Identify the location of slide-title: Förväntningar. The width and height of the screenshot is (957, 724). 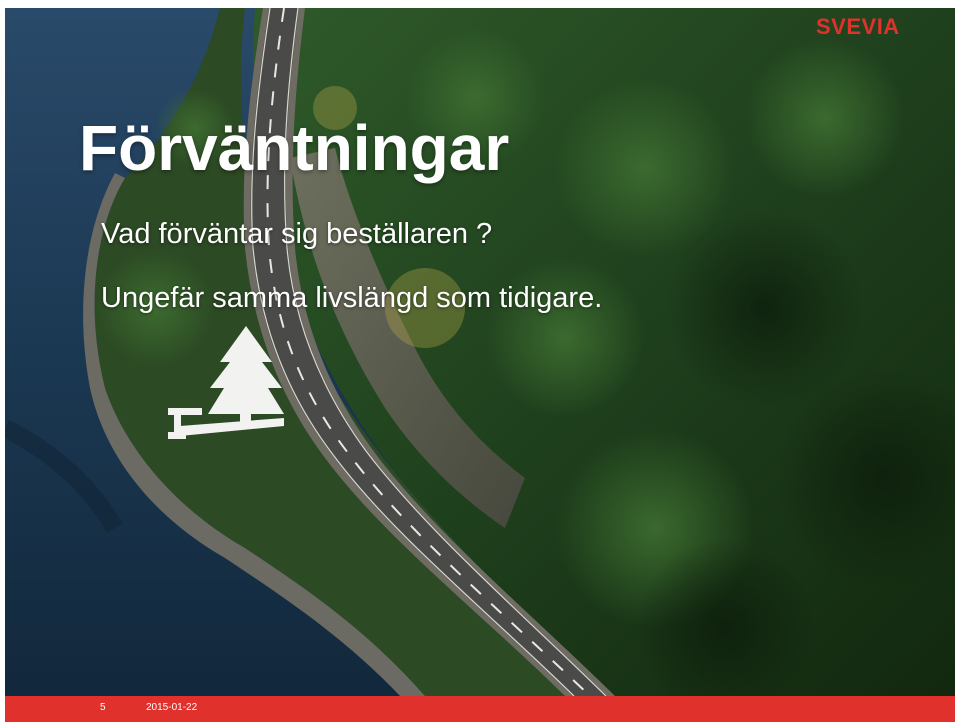
(294, 148).